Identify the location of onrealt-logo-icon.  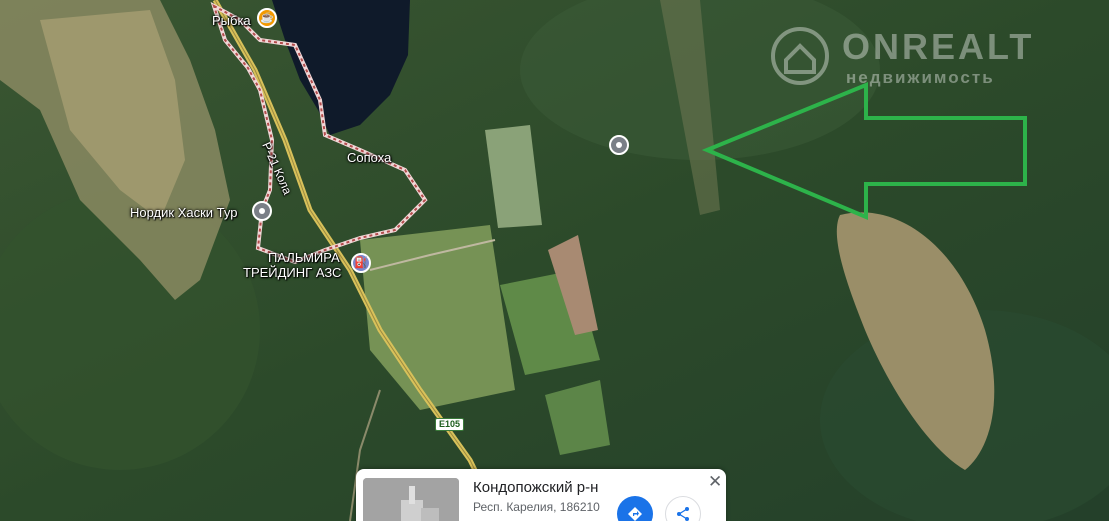
(800, 56).